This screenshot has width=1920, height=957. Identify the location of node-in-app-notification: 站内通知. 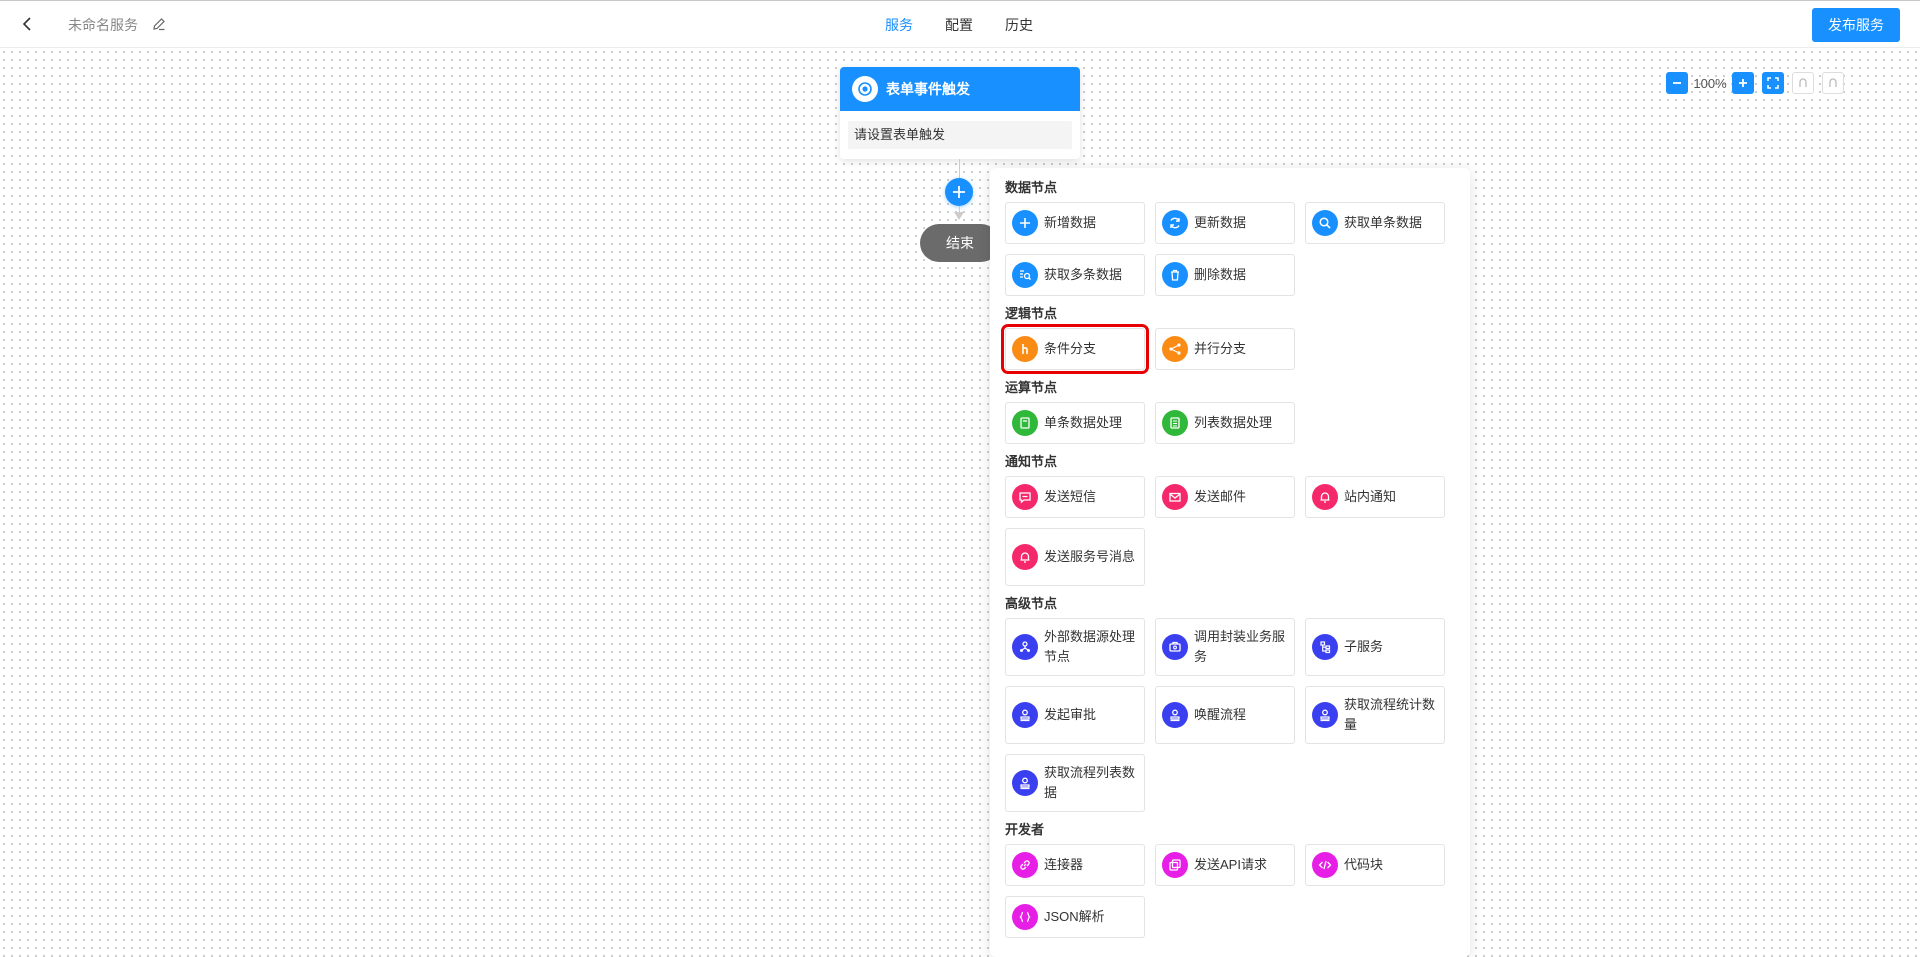
(1375, 497).